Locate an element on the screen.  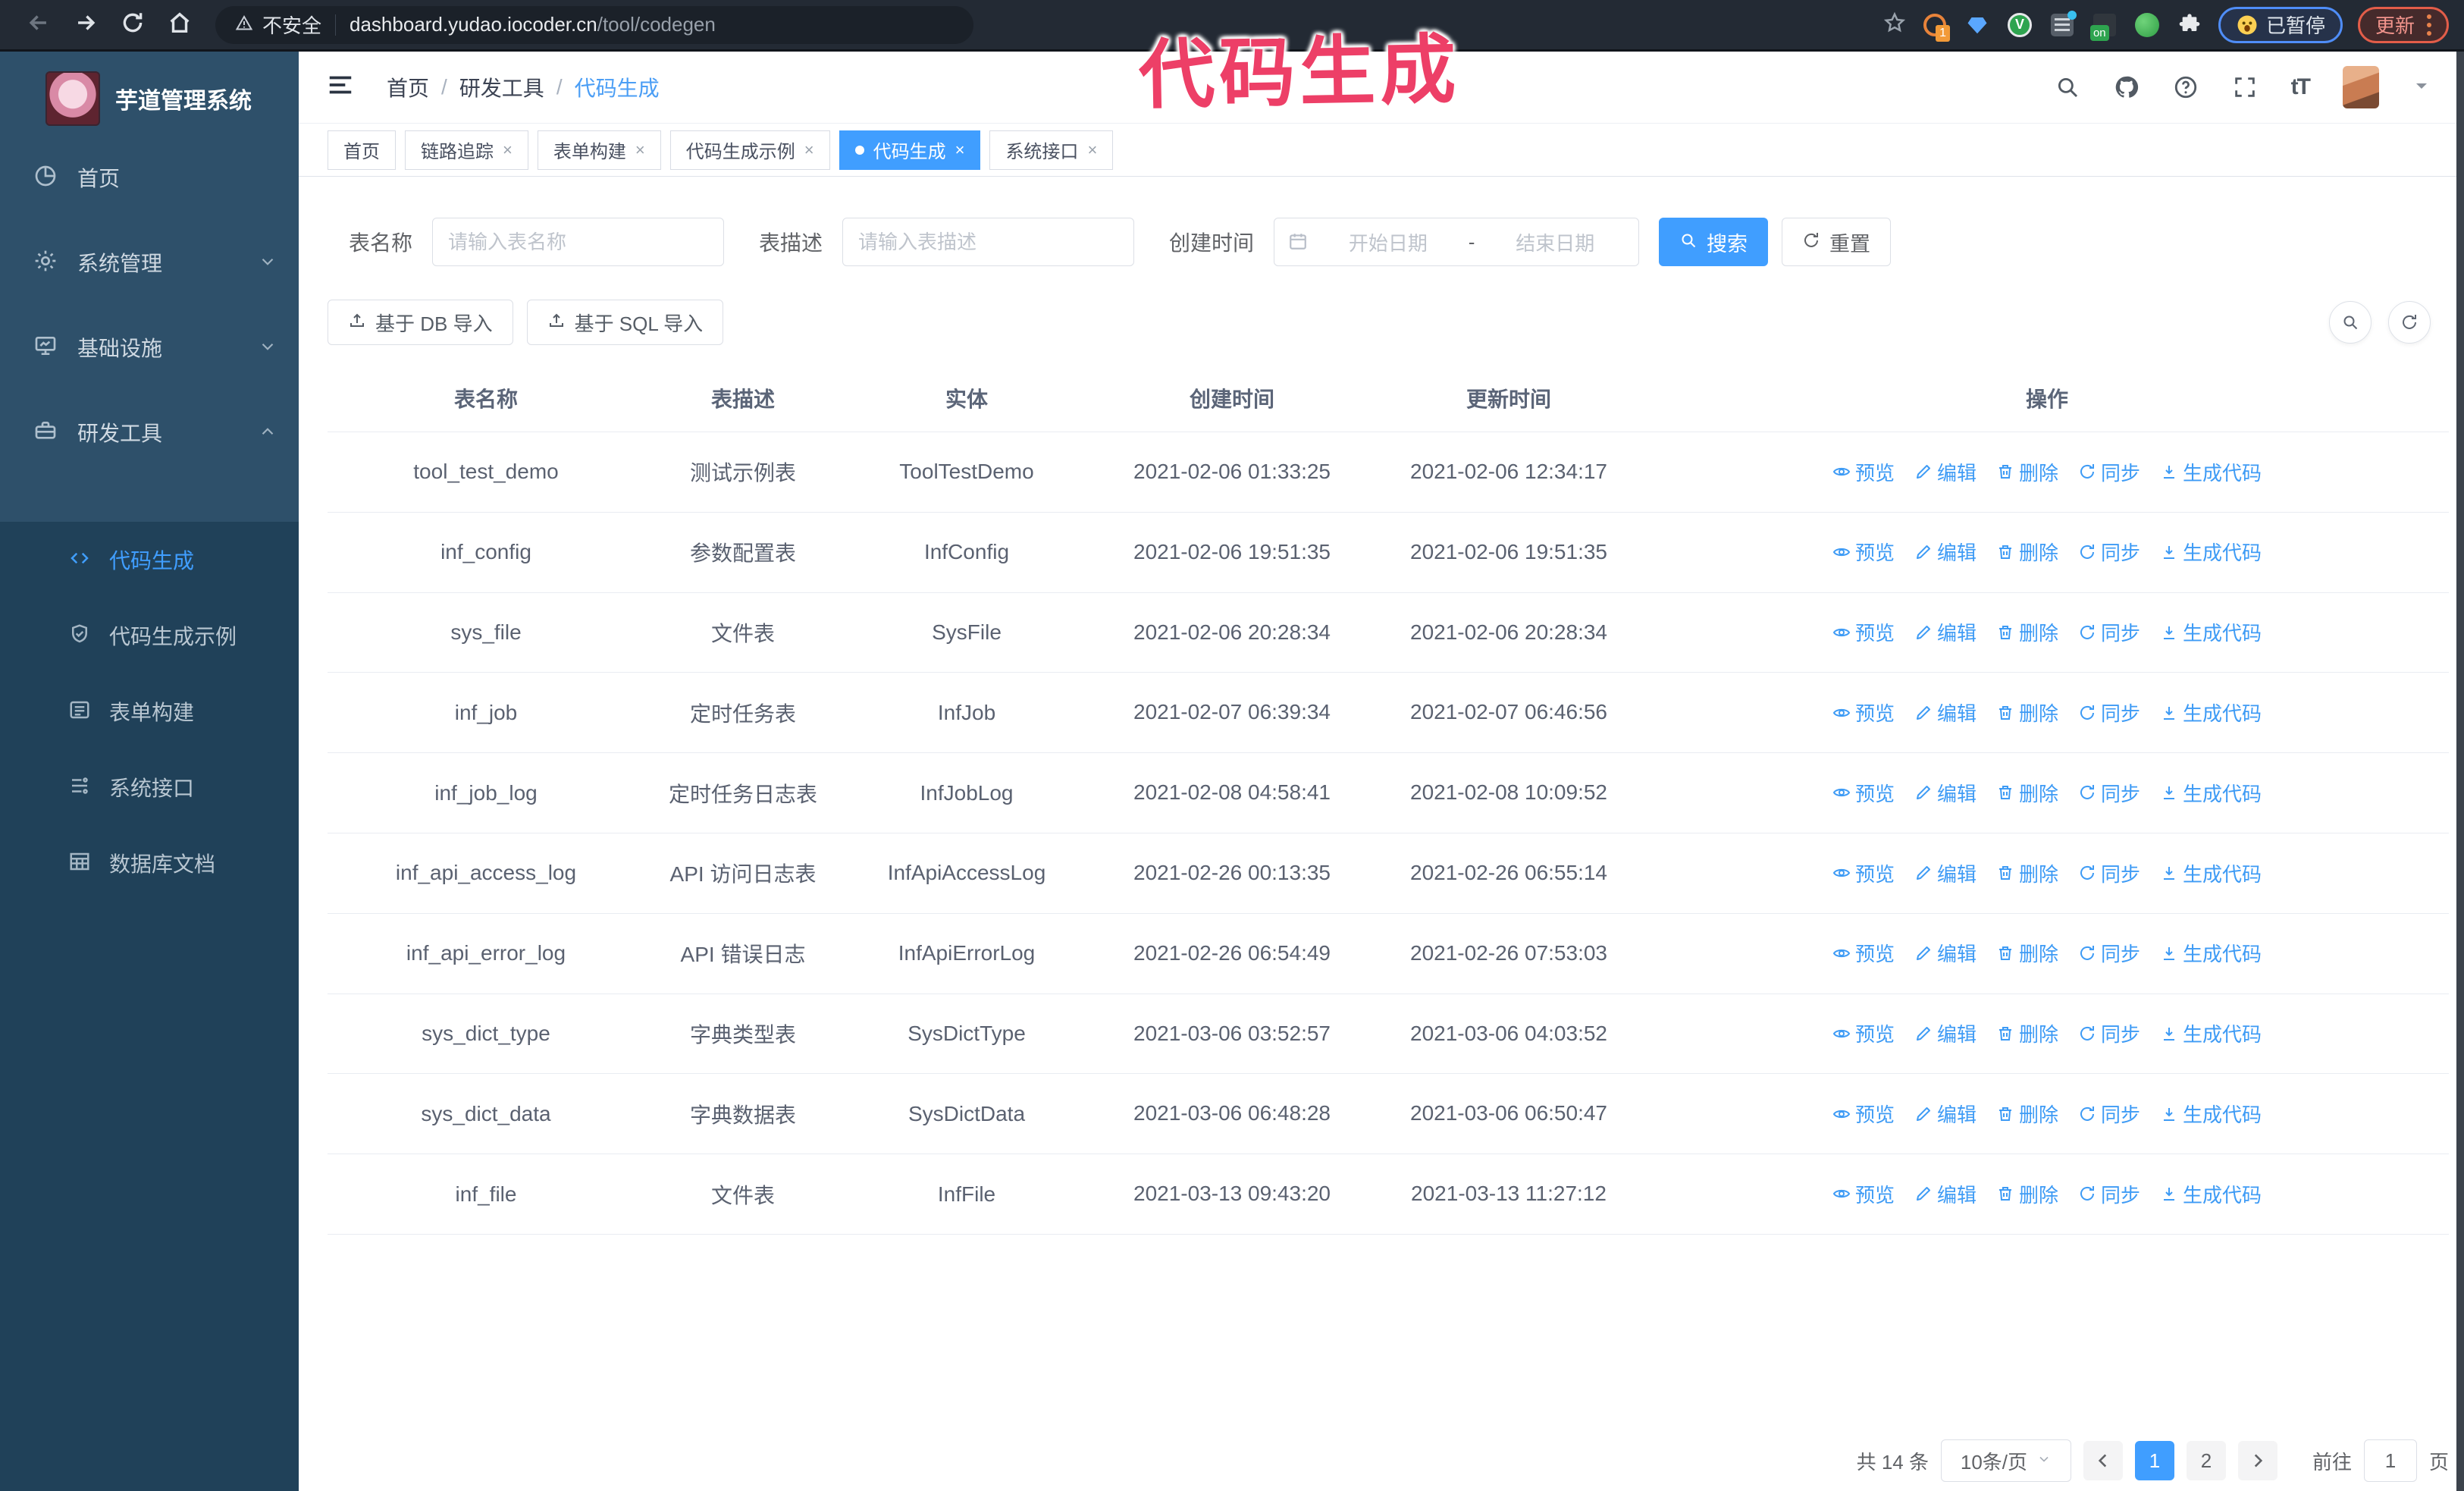
bookmark-star-icon is located at coordinates (1895, 24).